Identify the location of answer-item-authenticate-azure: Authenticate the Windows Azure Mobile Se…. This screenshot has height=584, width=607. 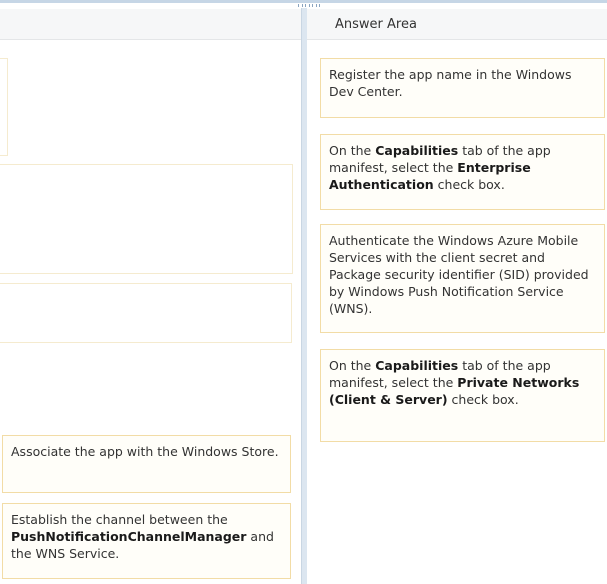
(462, 278).